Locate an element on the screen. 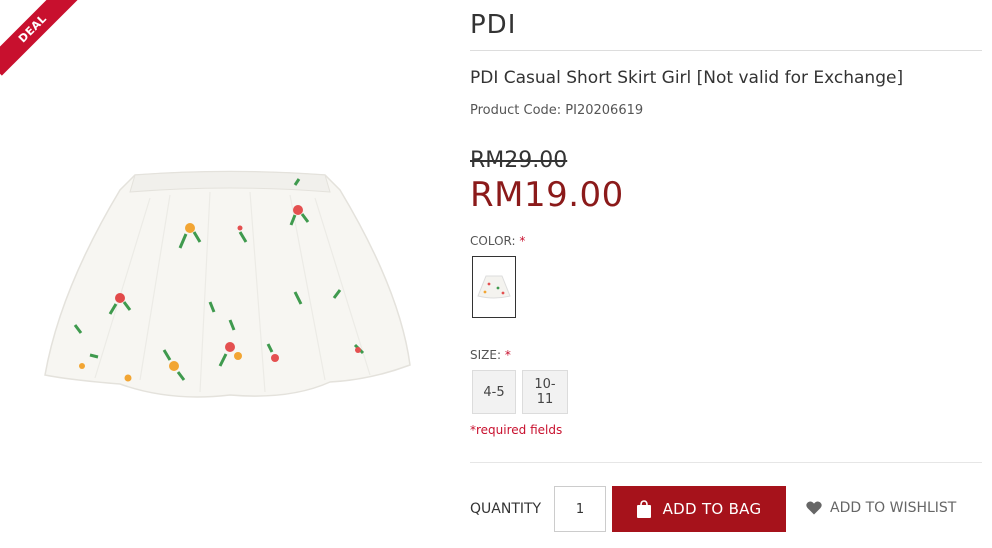  sale-price: RM19.00 is located at coordinates (547, 195).